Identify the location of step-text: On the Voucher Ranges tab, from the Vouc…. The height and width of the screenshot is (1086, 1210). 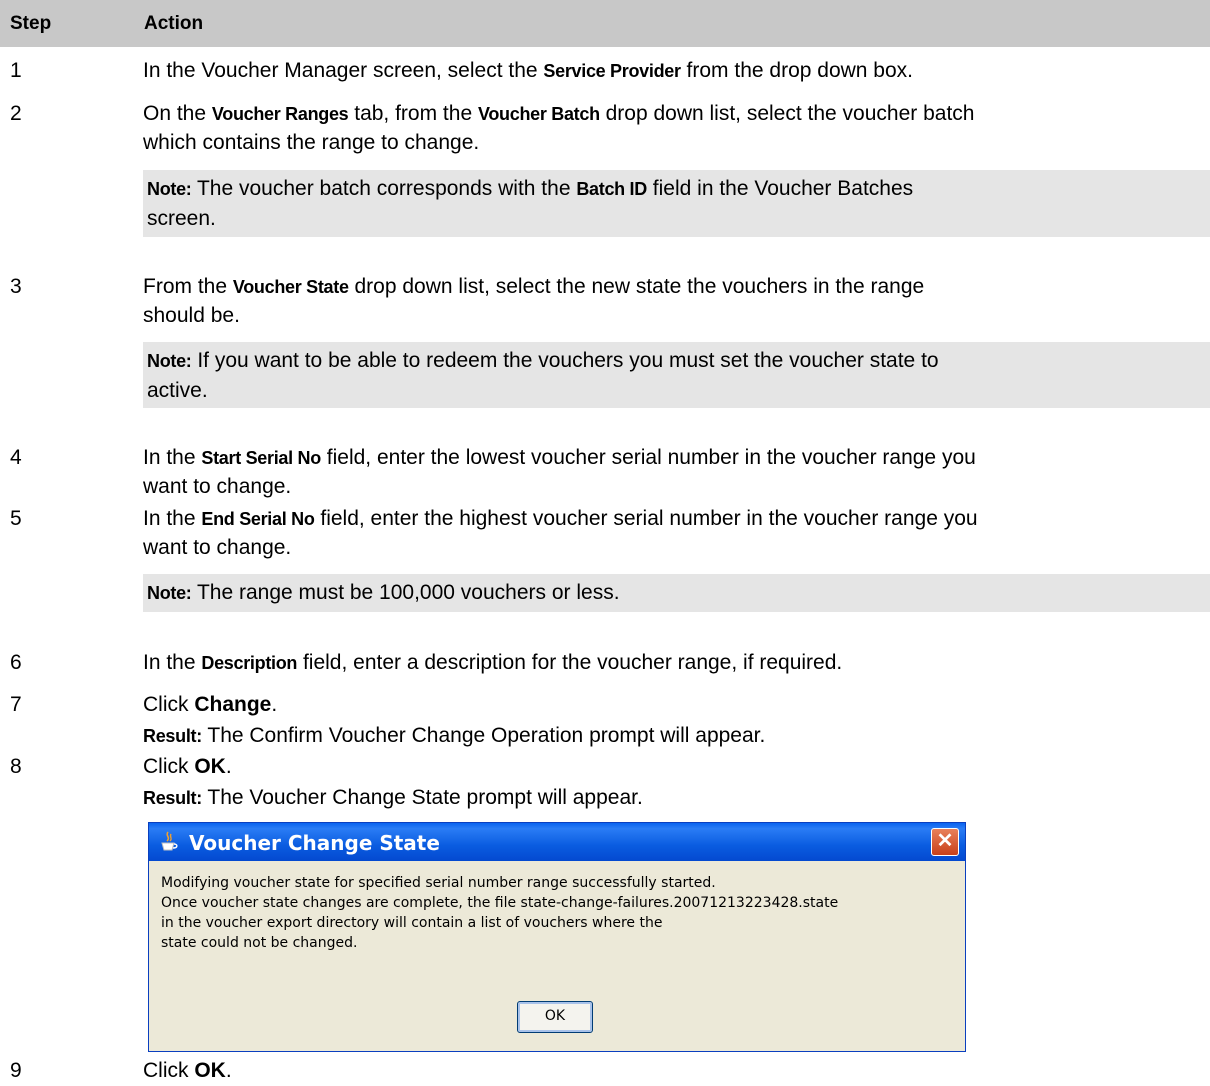
(559, 113).